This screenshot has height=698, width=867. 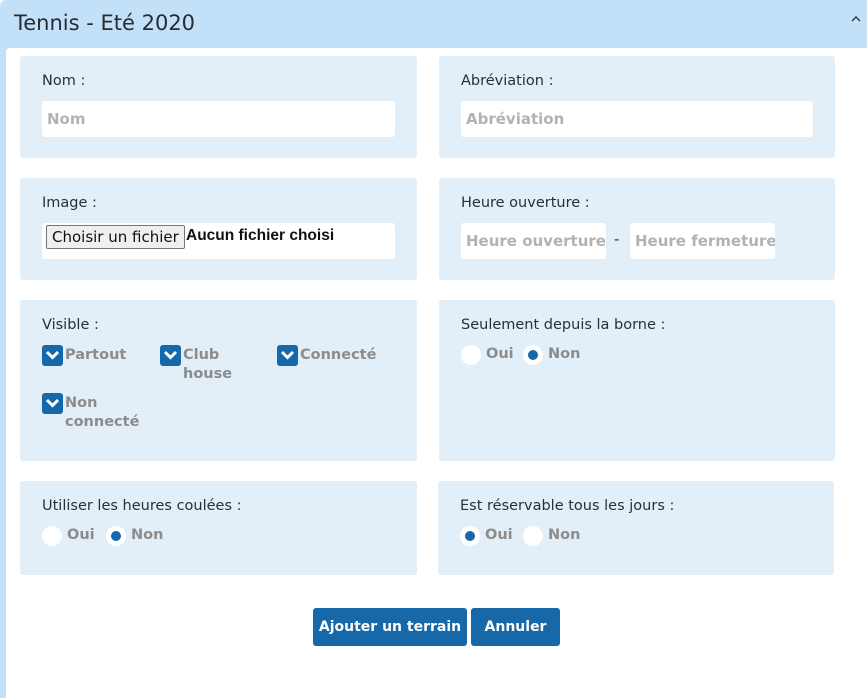 I want to click on heures-coulees-card: Utiliser les heures coulées : Oui Non, so click(x=218, y=528).